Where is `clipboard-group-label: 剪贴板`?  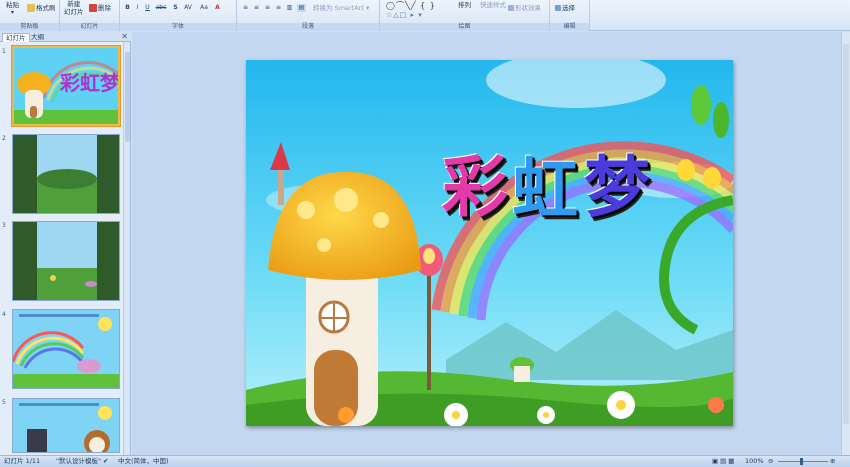 clipboard-group-label: 剪贴板 is located at coordinates (29, 27).